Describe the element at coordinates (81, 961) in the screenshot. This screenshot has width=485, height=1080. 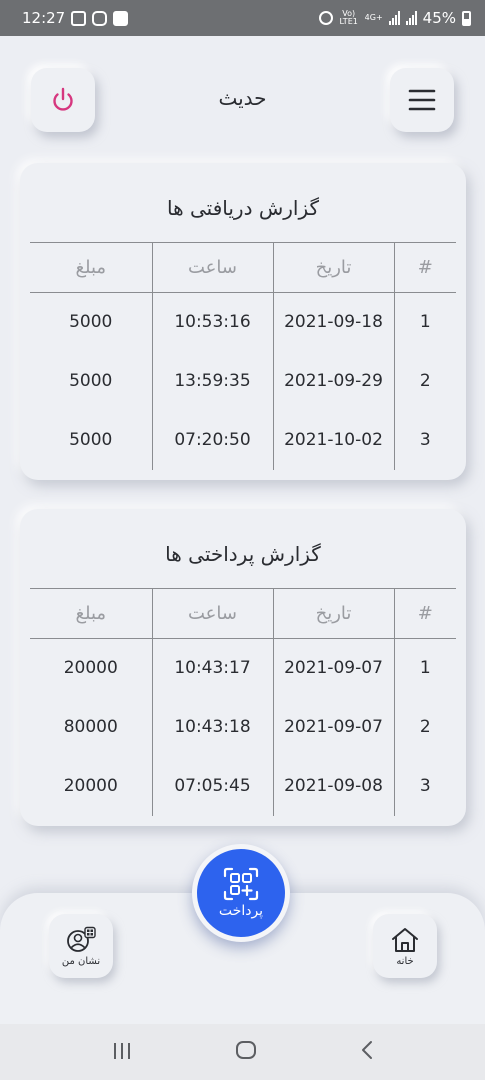
I see `my-badge-label: نشان من` at that location.